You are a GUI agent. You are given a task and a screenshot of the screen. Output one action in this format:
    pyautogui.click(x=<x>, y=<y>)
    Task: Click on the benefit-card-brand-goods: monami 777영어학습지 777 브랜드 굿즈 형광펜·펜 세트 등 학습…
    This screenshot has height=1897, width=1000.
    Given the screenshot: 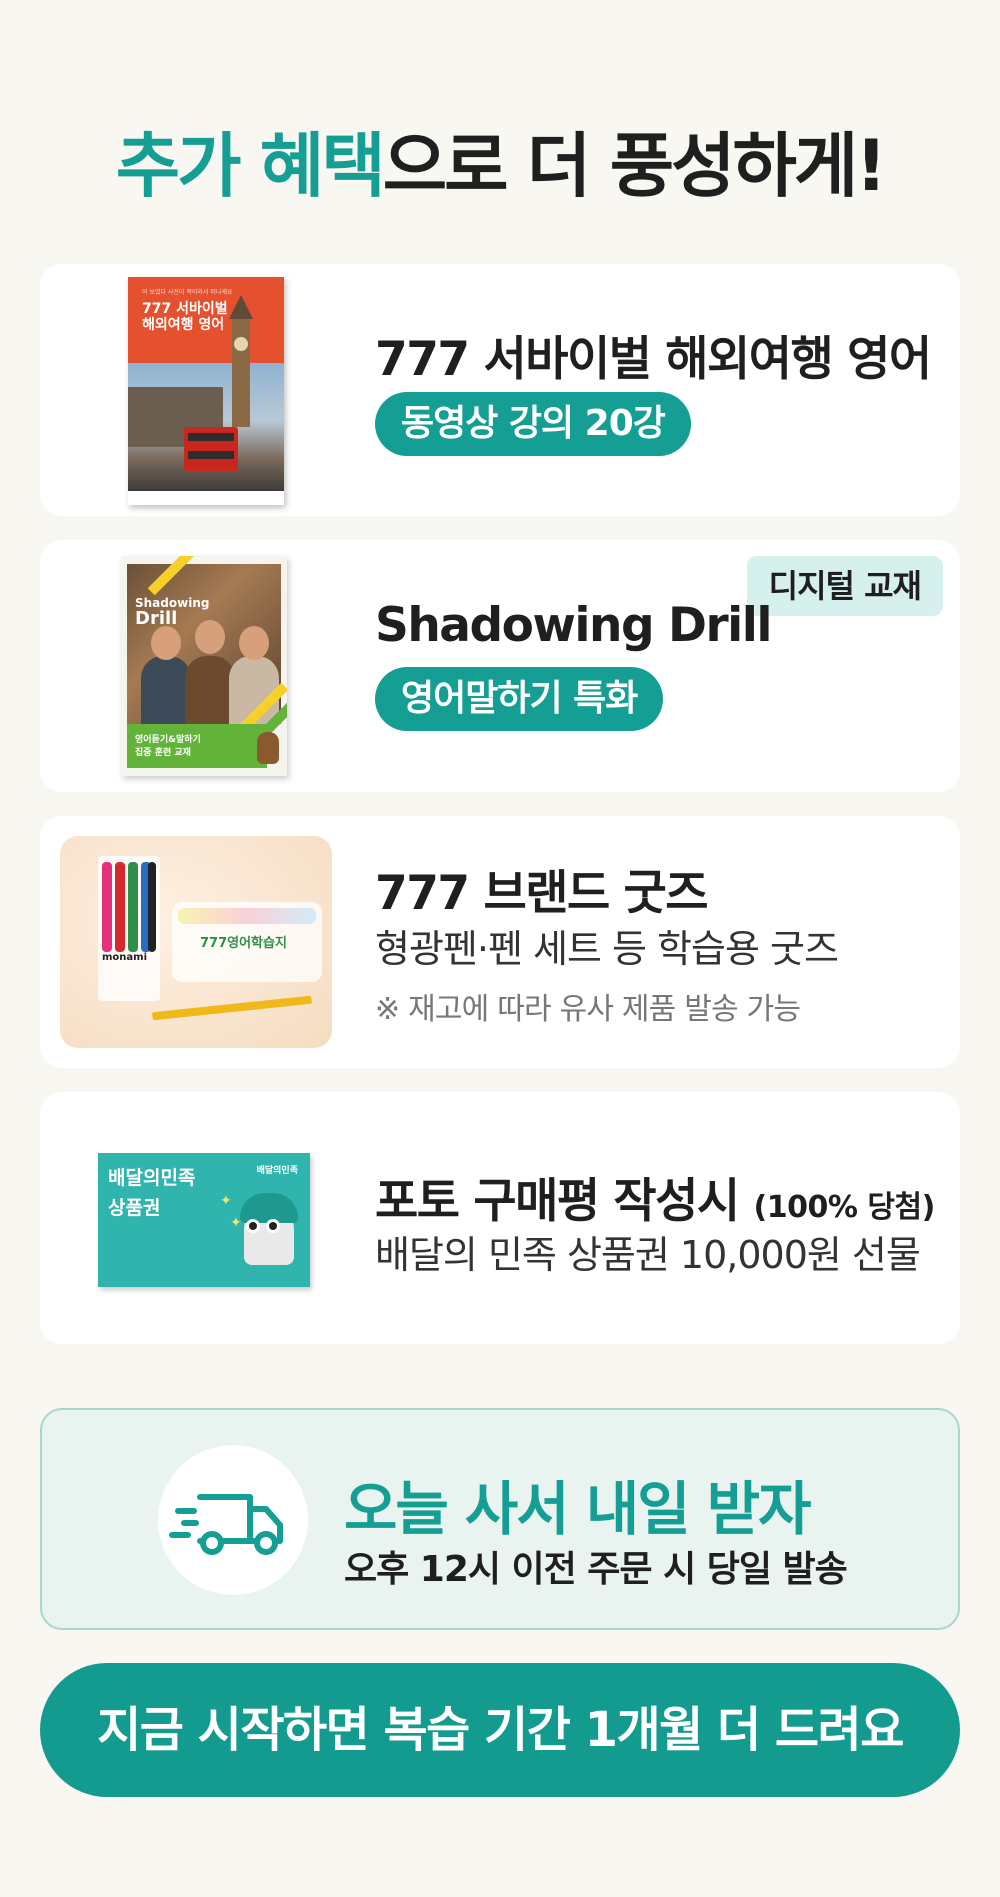 What is the action you would take?
    pyautogui.click(x=500, y=942)
    